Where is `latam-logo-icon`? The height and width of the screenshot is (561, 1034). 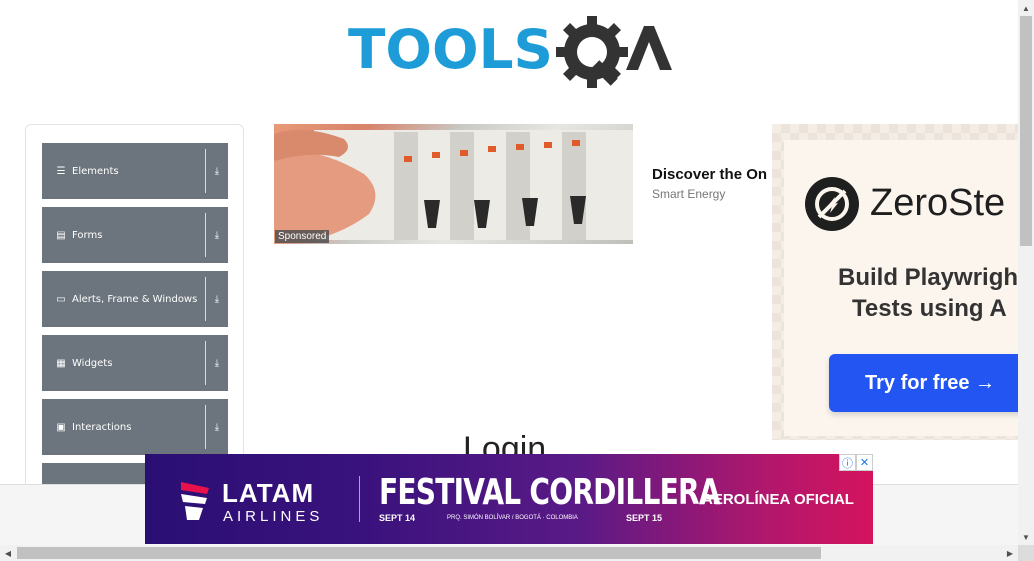 latam-logo-icon is located at coordinates (195, 498).